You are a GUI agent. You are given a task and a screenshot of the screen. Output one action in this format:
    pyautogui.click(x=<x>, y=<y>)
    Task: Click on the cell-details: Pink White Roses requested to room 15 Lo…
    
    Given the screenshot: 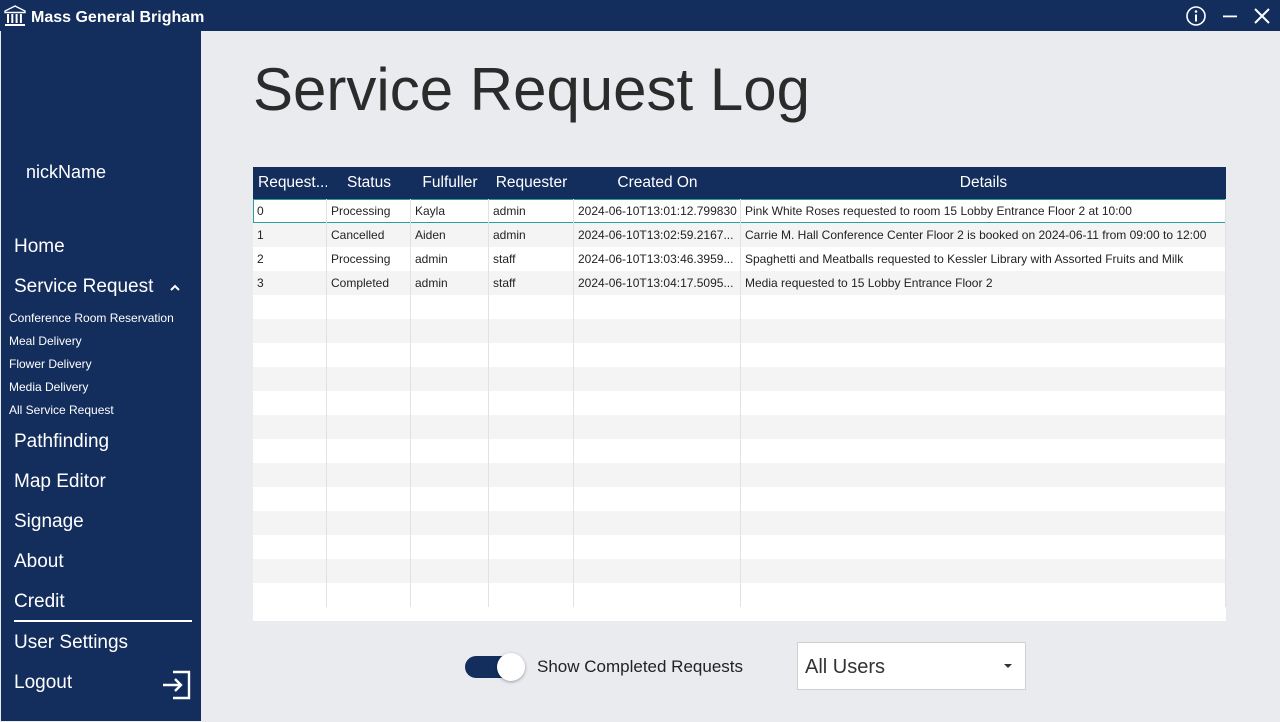 What is the action you would take?
    pyautogui.click(x=983, y=211)
    